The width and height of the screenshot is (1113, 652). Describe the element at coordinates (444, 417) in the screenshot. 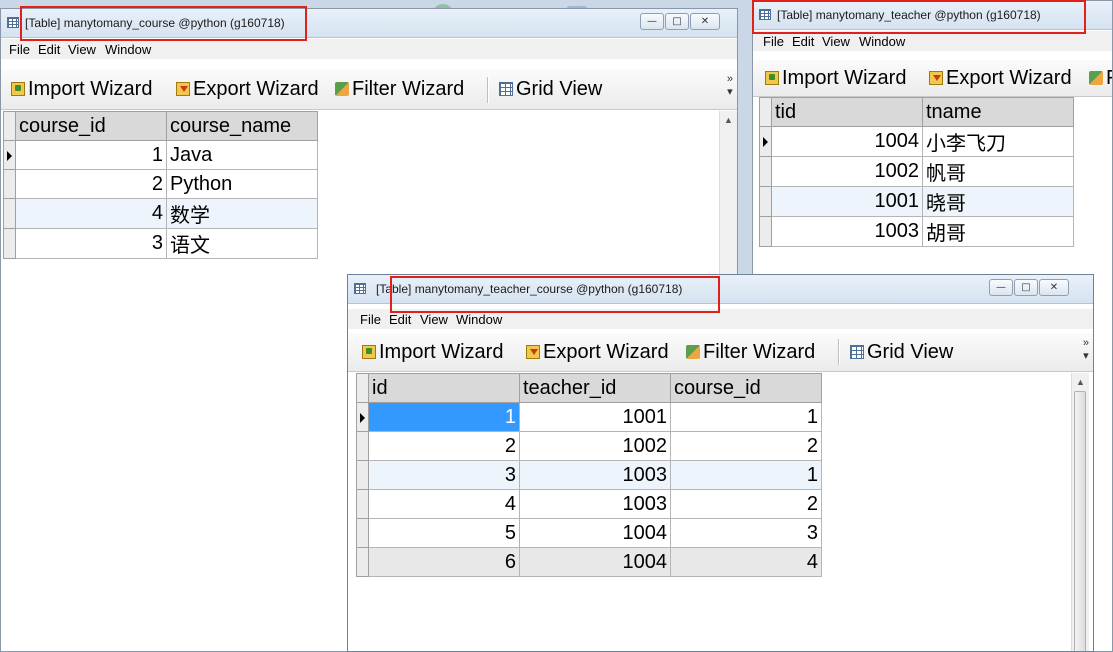

I see `selected-cell: 1` at that location.